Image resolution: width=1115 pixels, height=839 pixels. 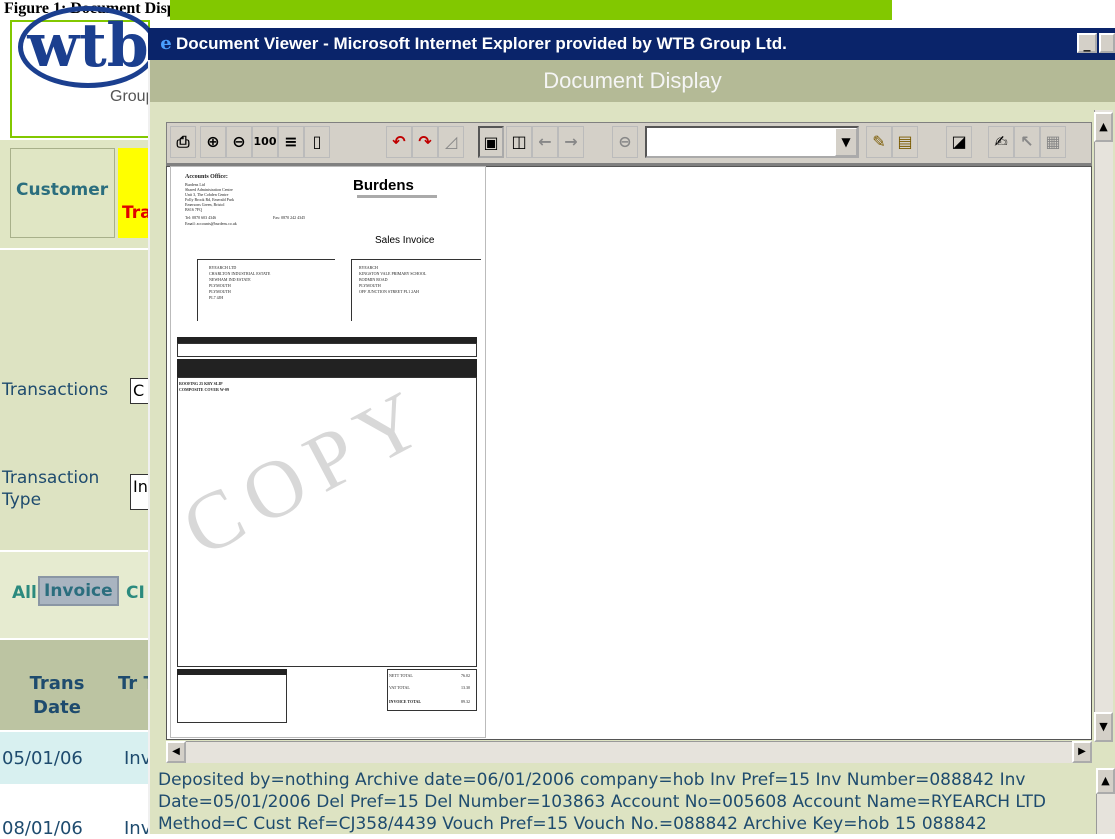 What do you see at coordinates (531, 10) in the screenshot?
I see `background-green-bar` at bounding box center [531, 10].